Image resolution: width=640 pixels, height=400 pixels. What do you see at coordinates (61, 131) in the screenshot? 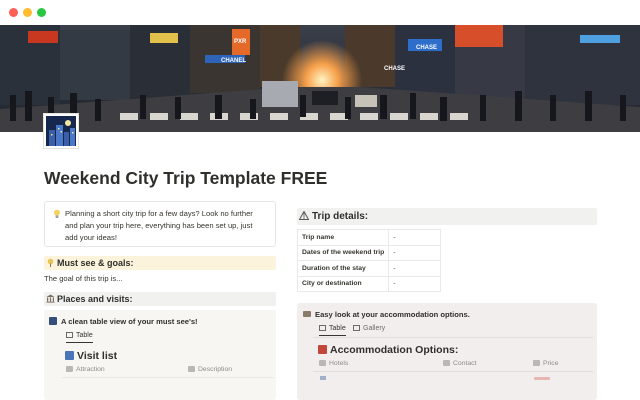
I see `city-night-icon` at bounding box center [61, 131].